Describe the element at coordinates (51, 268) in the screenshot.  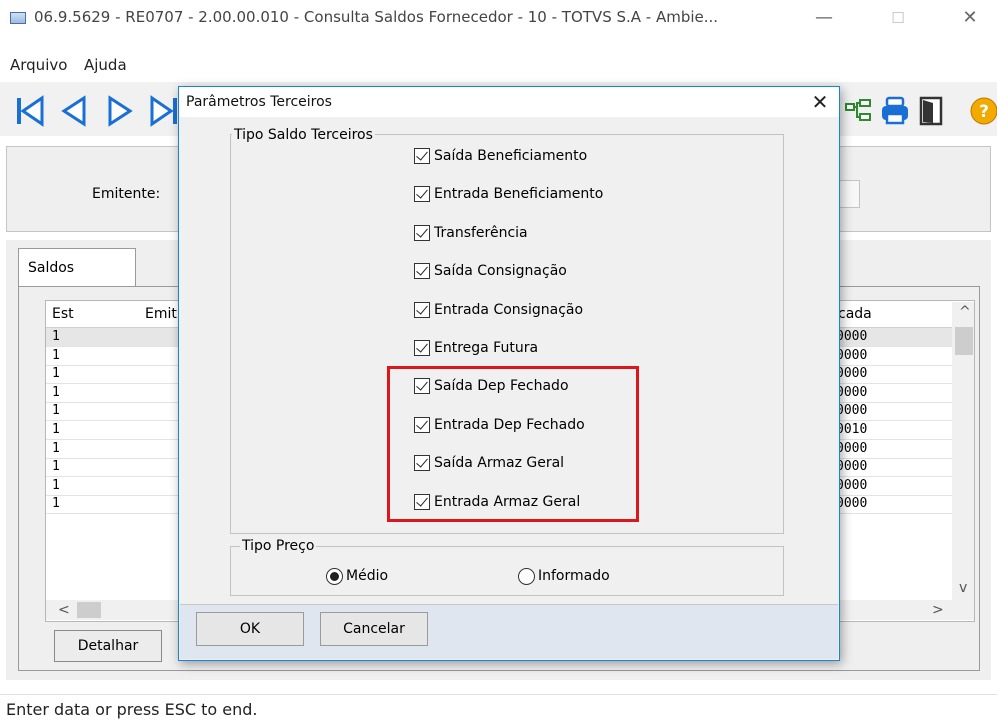
I see `tab-saldos-label: Saldos` at that location.